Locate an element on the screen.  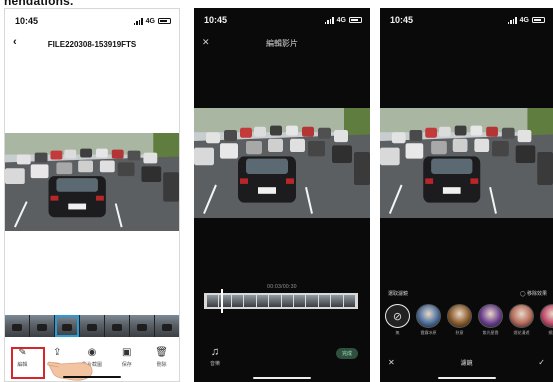
filter-label: 秋意 is located at coordinates (459, 332).